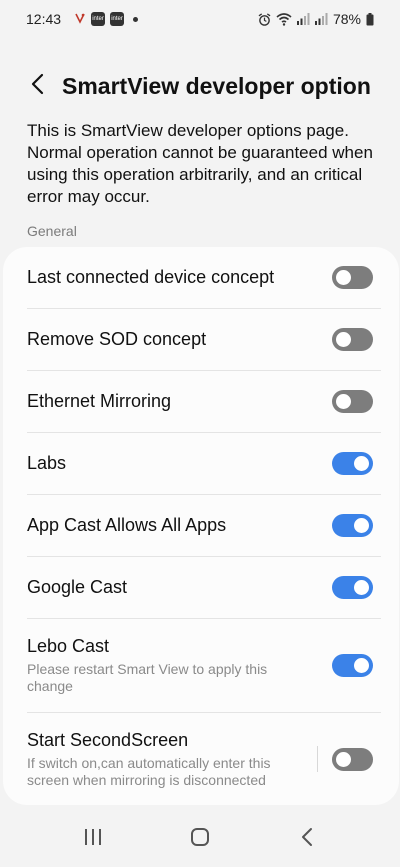 This screenshot has height=867, width=400. I want to click on home-icon, so click(200, 839).